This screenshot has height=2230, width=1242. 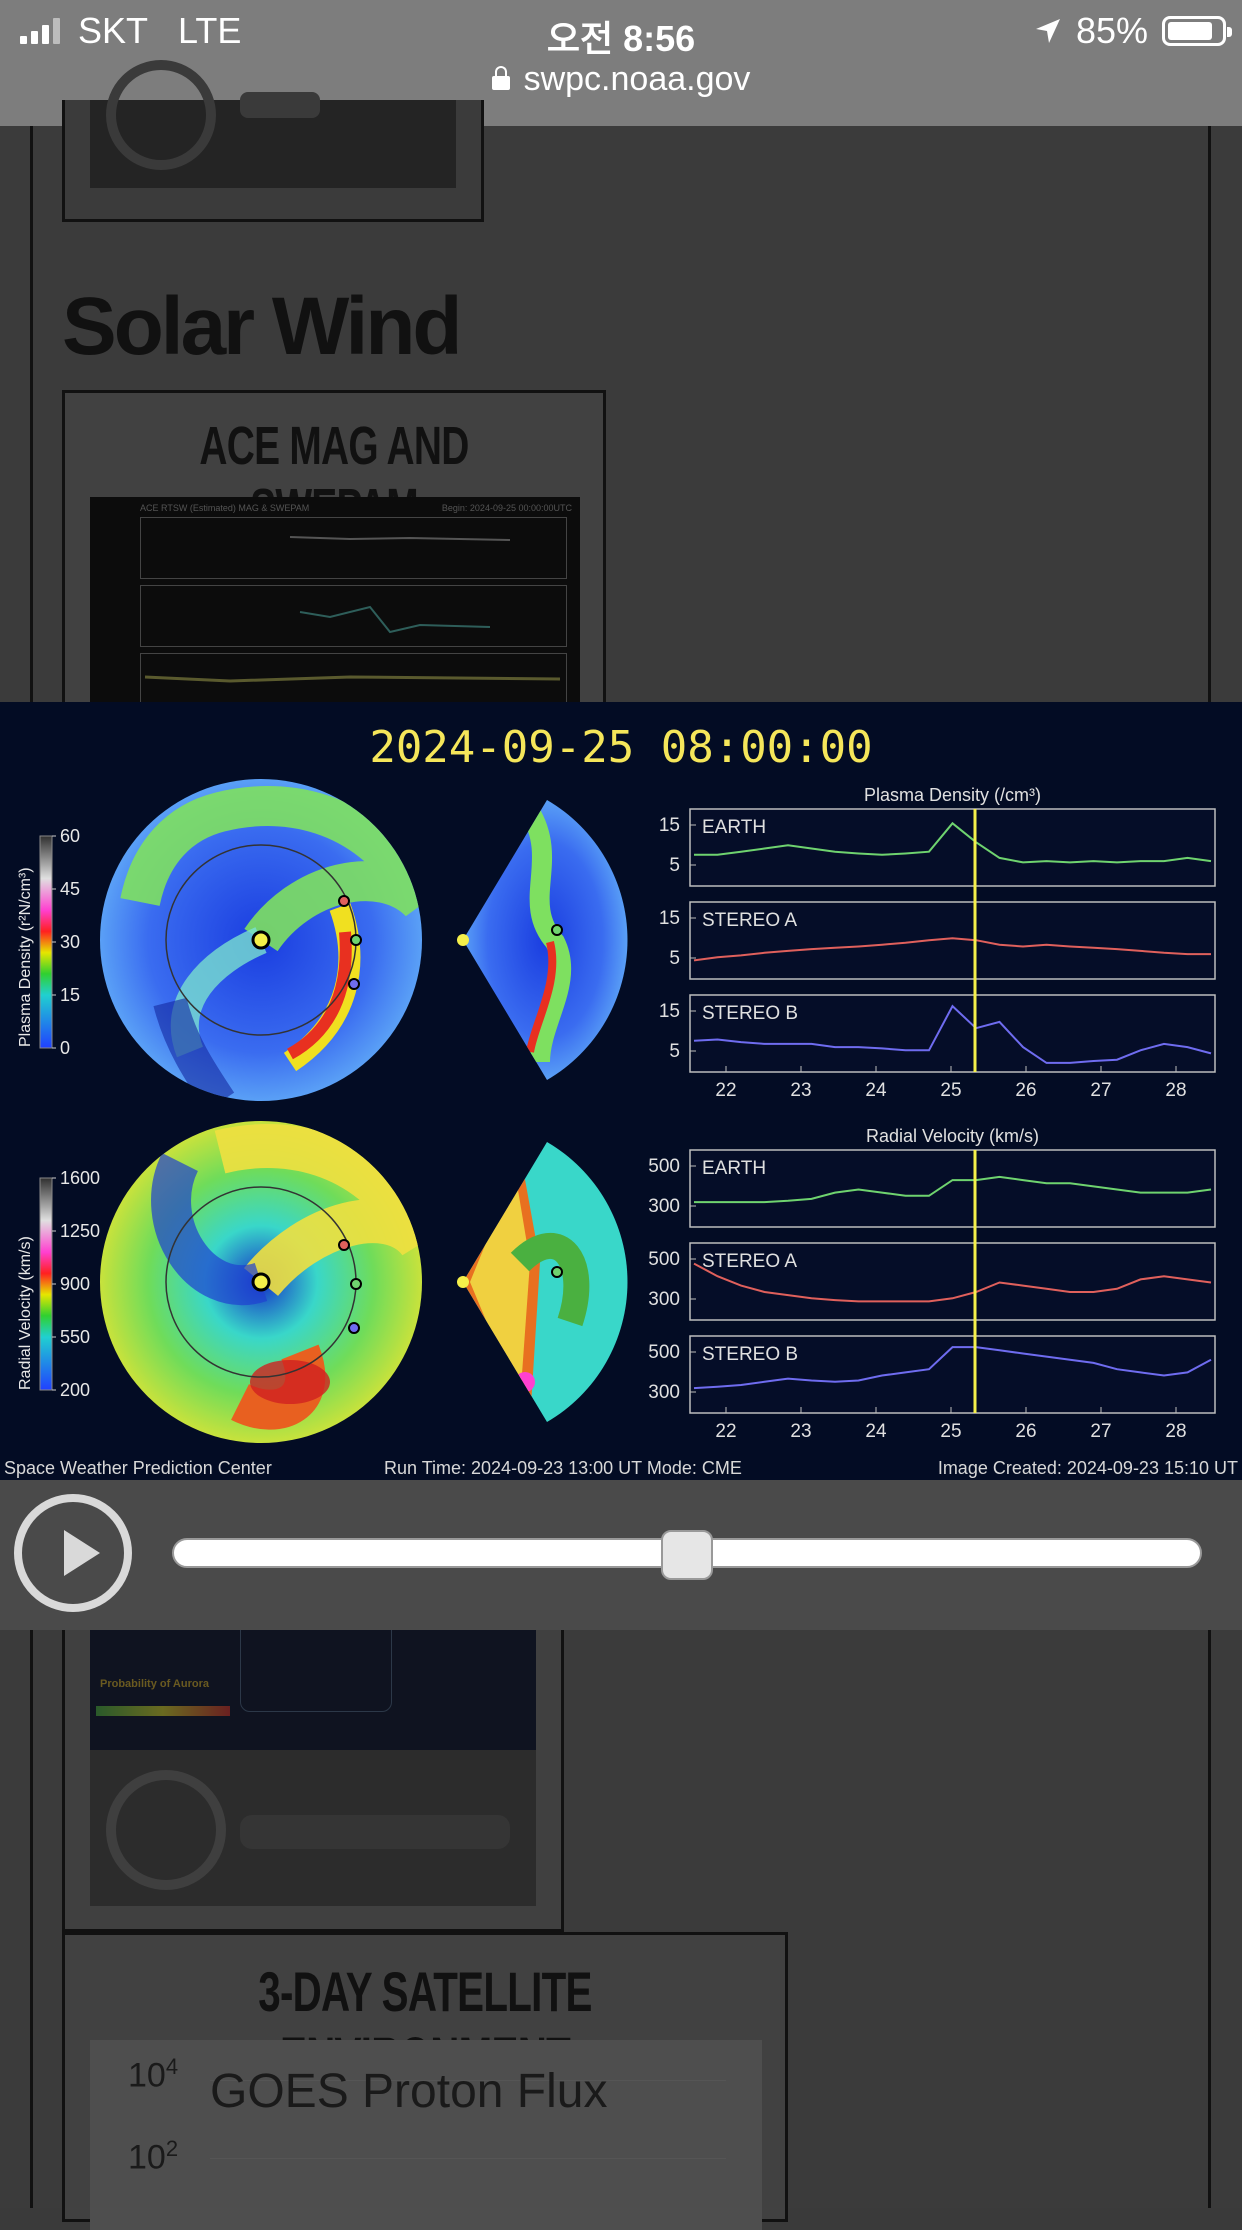 What do you see at coordinates (75, 1284) in the screenshot?
I see `colorbar-tick-label: 900` at bounding box center [75, 1284].